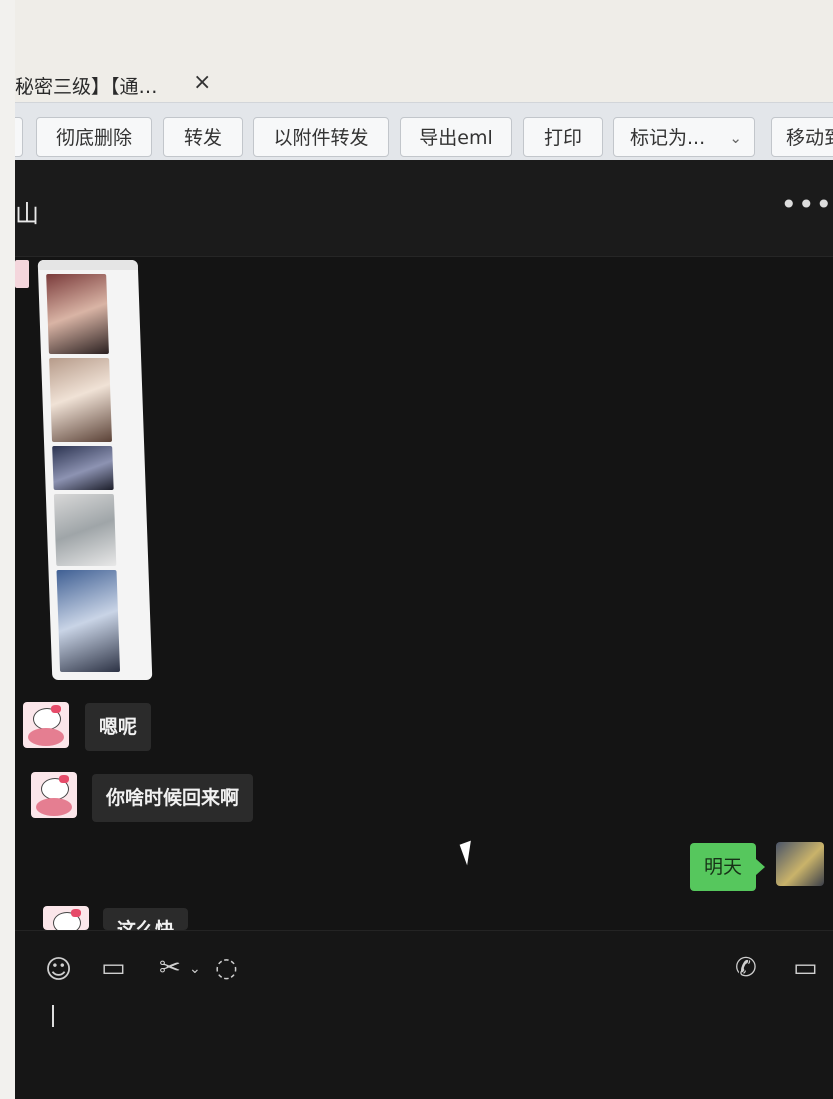  What do you see at coordinates (19, 137) in the screenshot?
I see `toolbar-button-partial` at bounding box center [19, 137].